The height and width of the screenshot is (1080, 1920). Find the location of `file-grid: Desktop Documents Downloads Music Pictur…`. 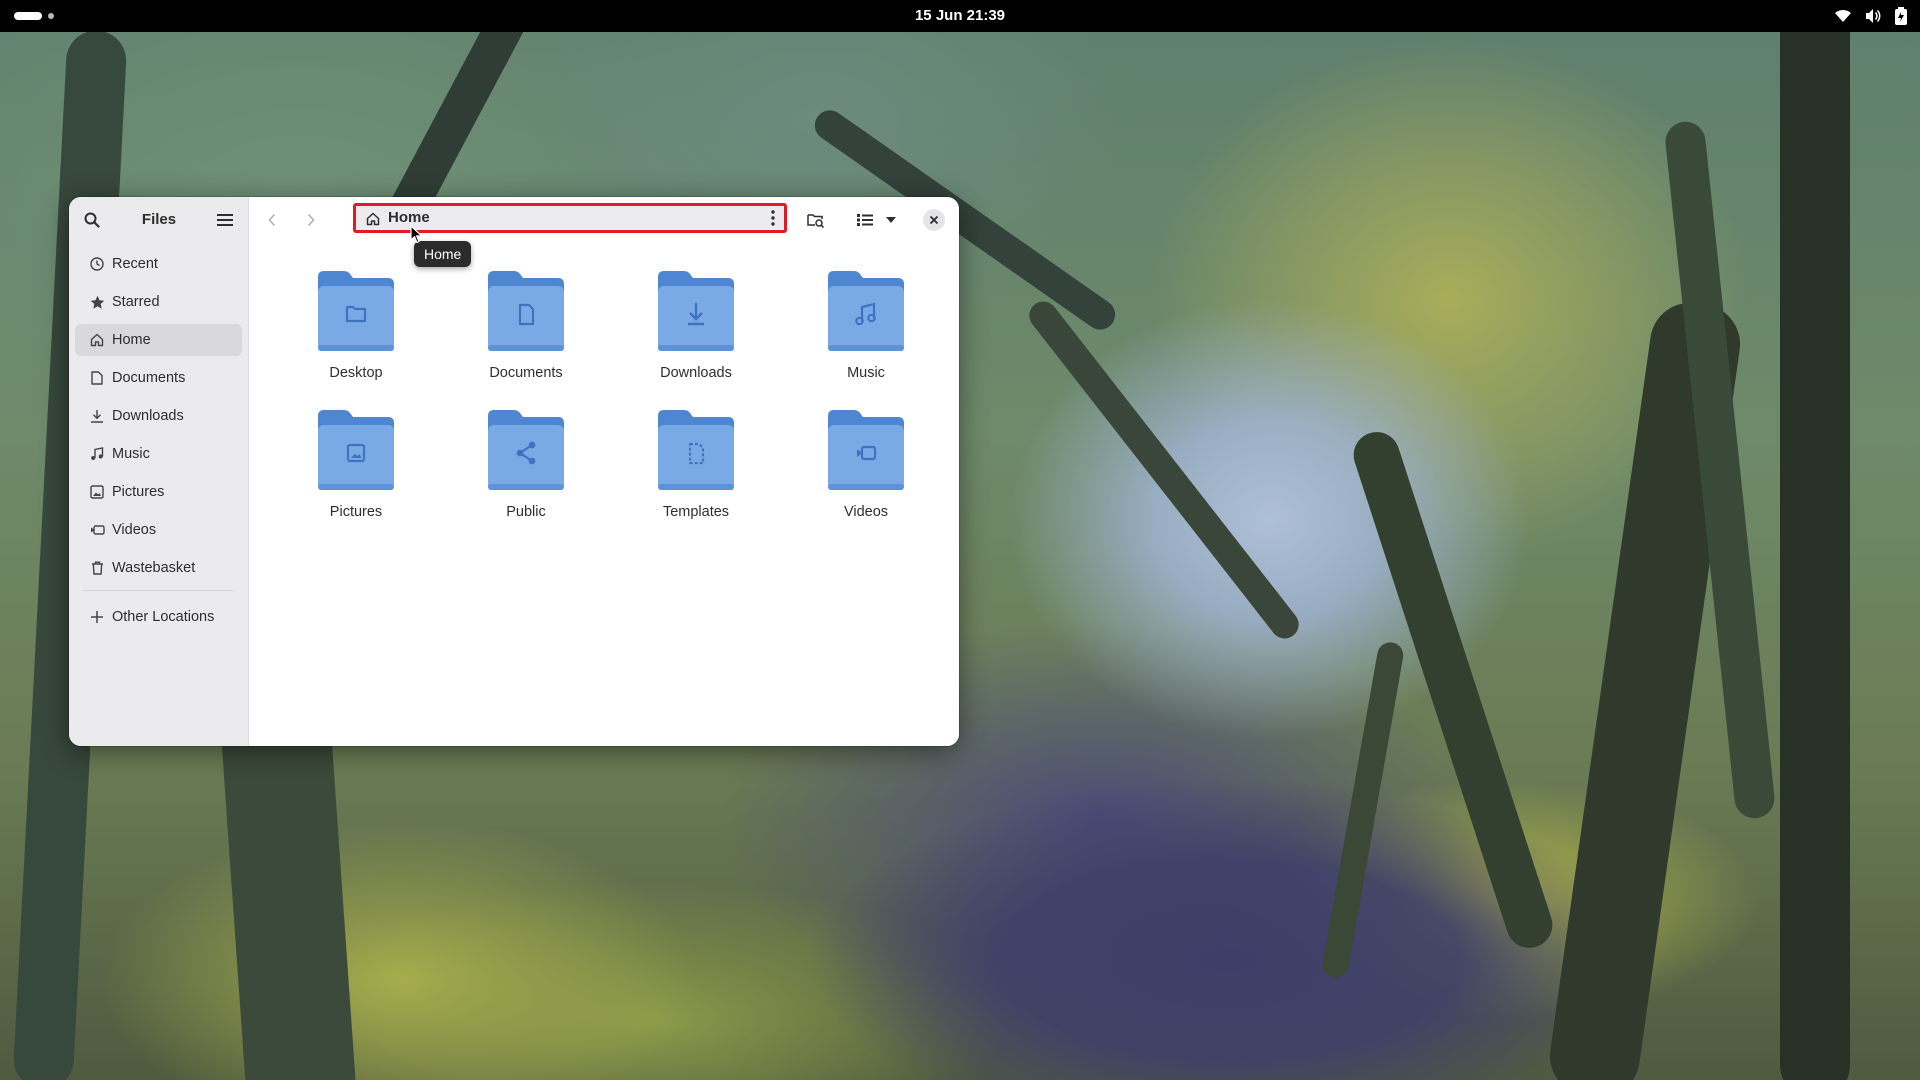

file-grid: Desktop Documents Downloads Music Pictur… is located at coordinates (611, 408).